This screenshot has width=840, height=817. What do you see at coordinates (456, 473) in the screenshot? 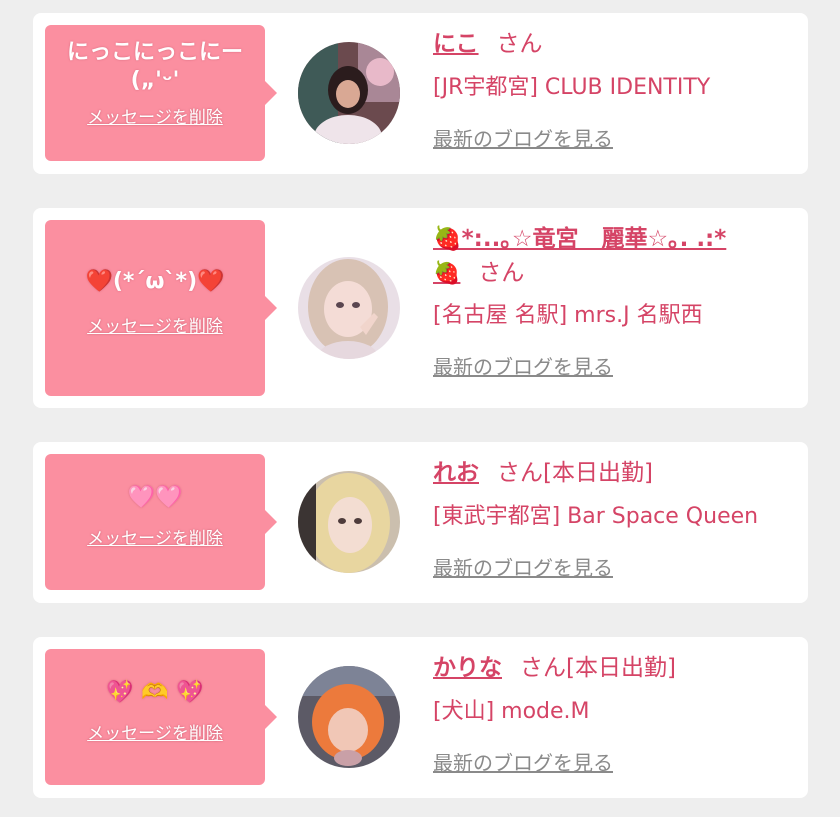
I see `cast-name-link: れお` at bounding box center [456, 473].